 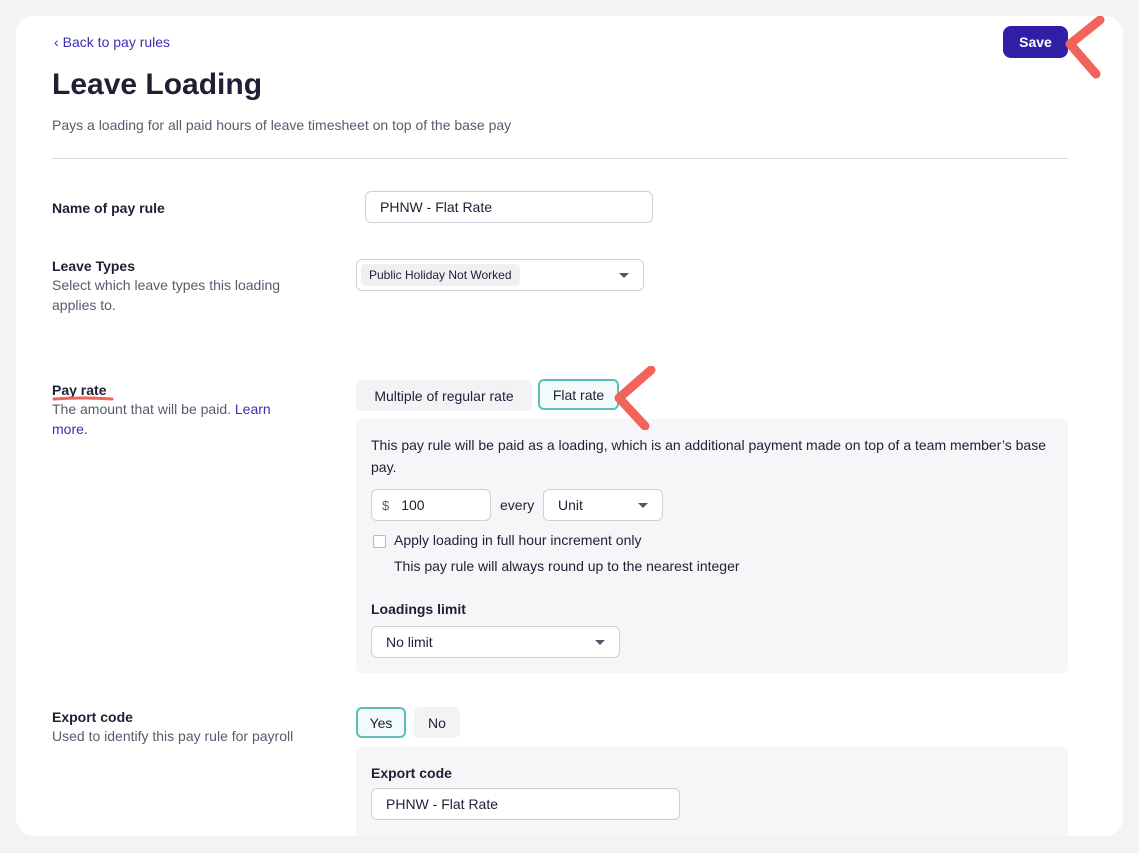 What do you see at coordinates (157, 84) in the screenshot?
I see `page-title: Leave Loading` at bounding box center [157, 84].